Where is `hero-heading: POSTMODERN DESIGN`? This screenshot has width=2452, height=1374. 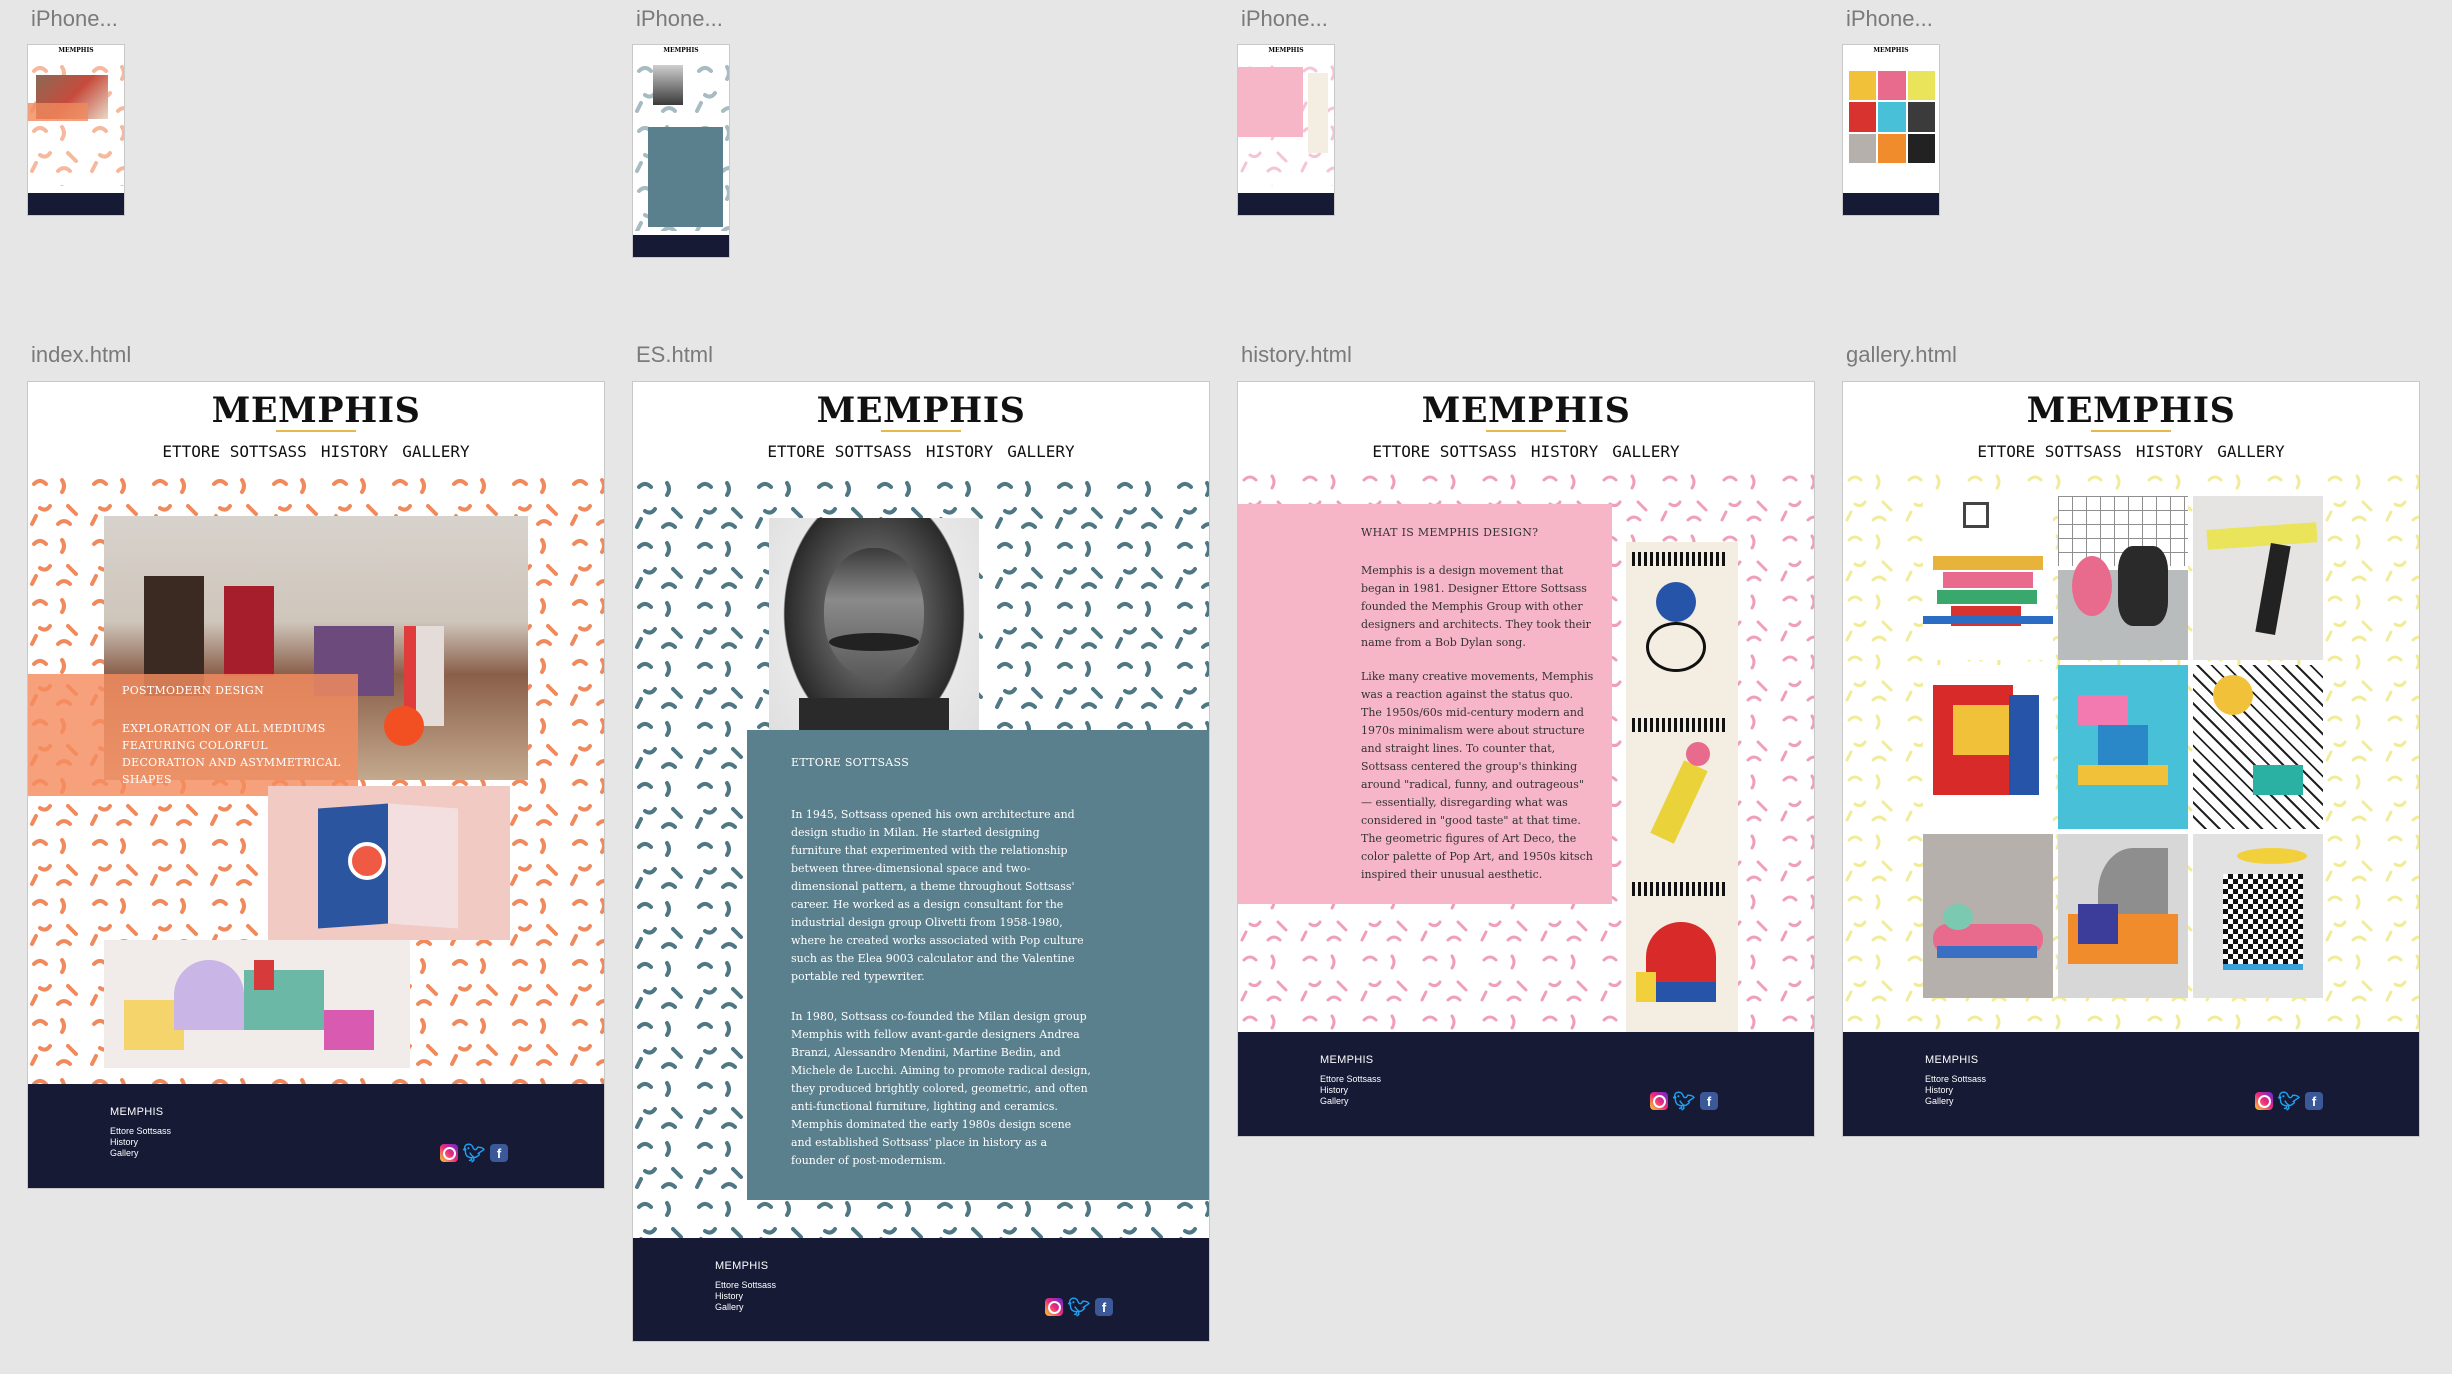
hero-heading: POSTMODERN DESIGN is located at coordinates (193, 690).